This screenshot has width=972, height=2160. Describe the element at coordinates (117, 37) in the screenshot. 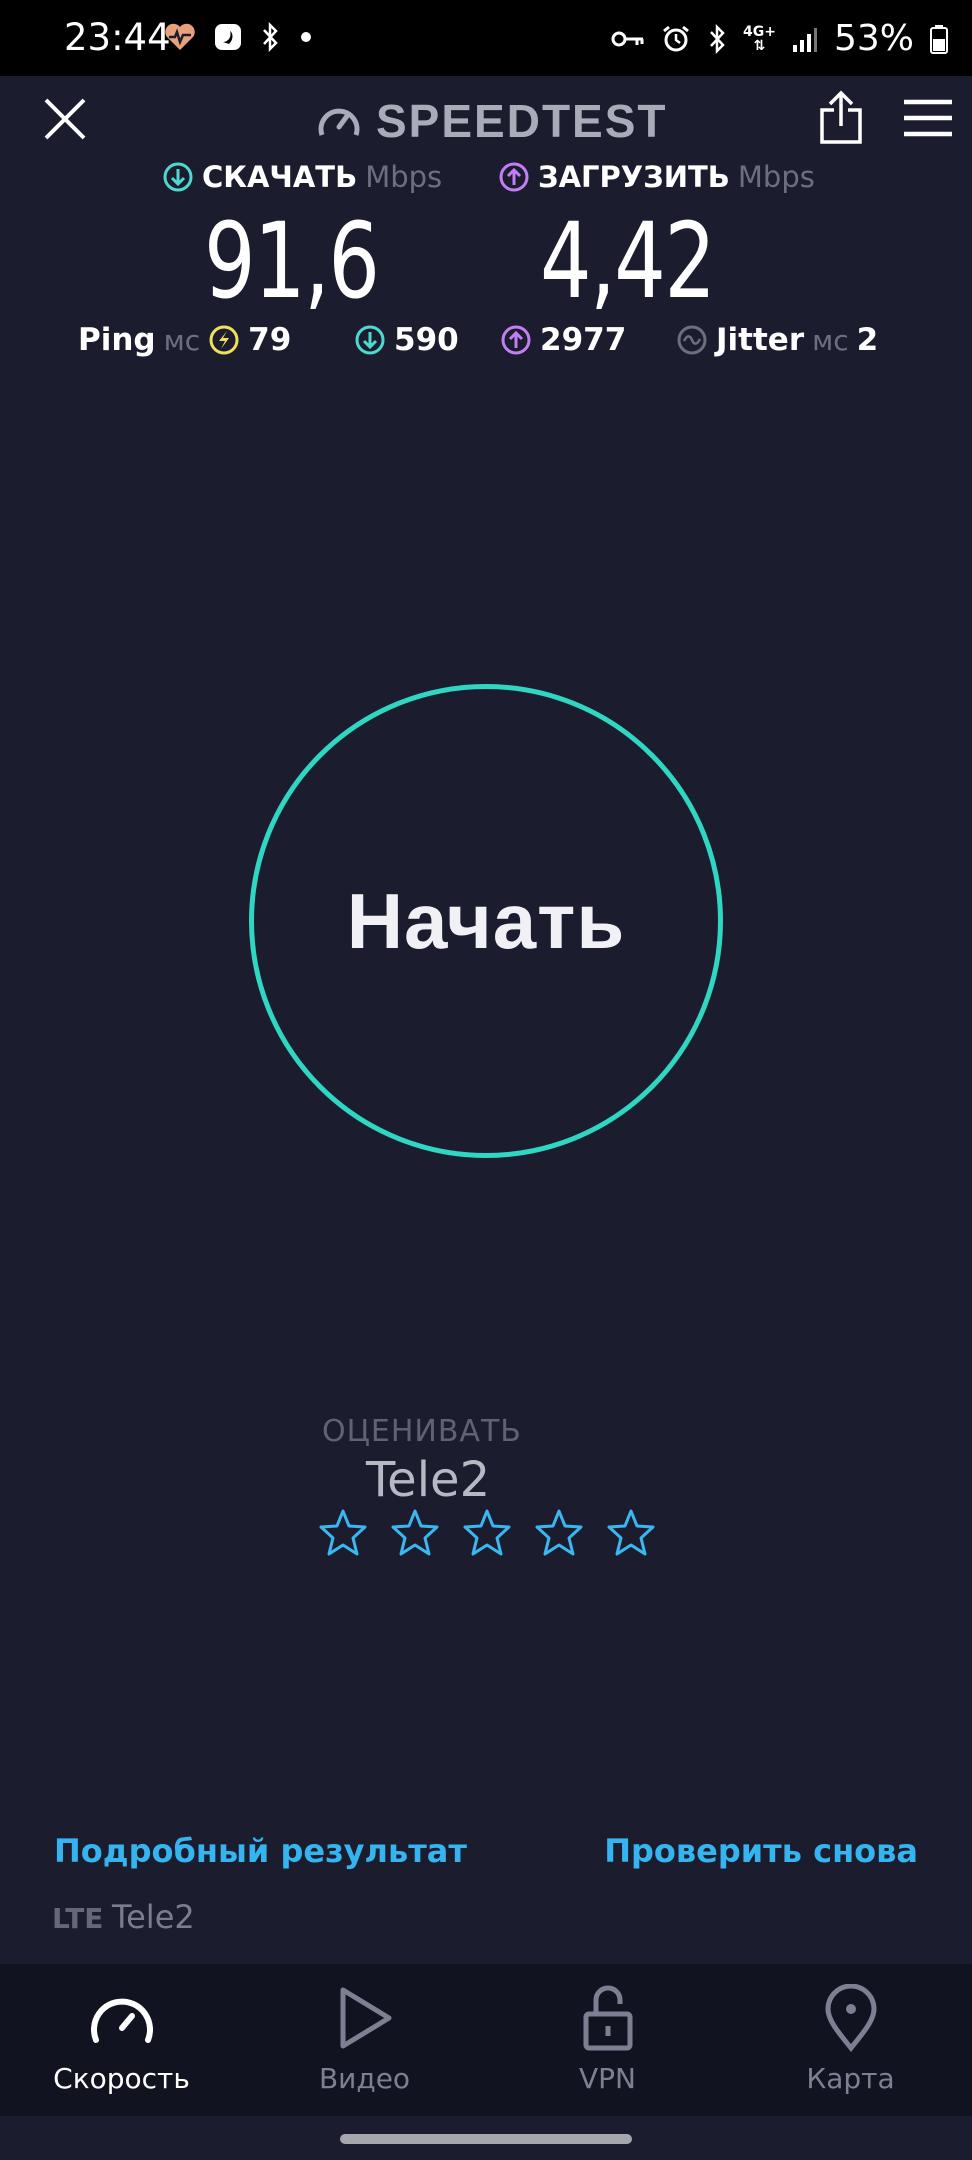

I see `status-time: 23:44` at that location.